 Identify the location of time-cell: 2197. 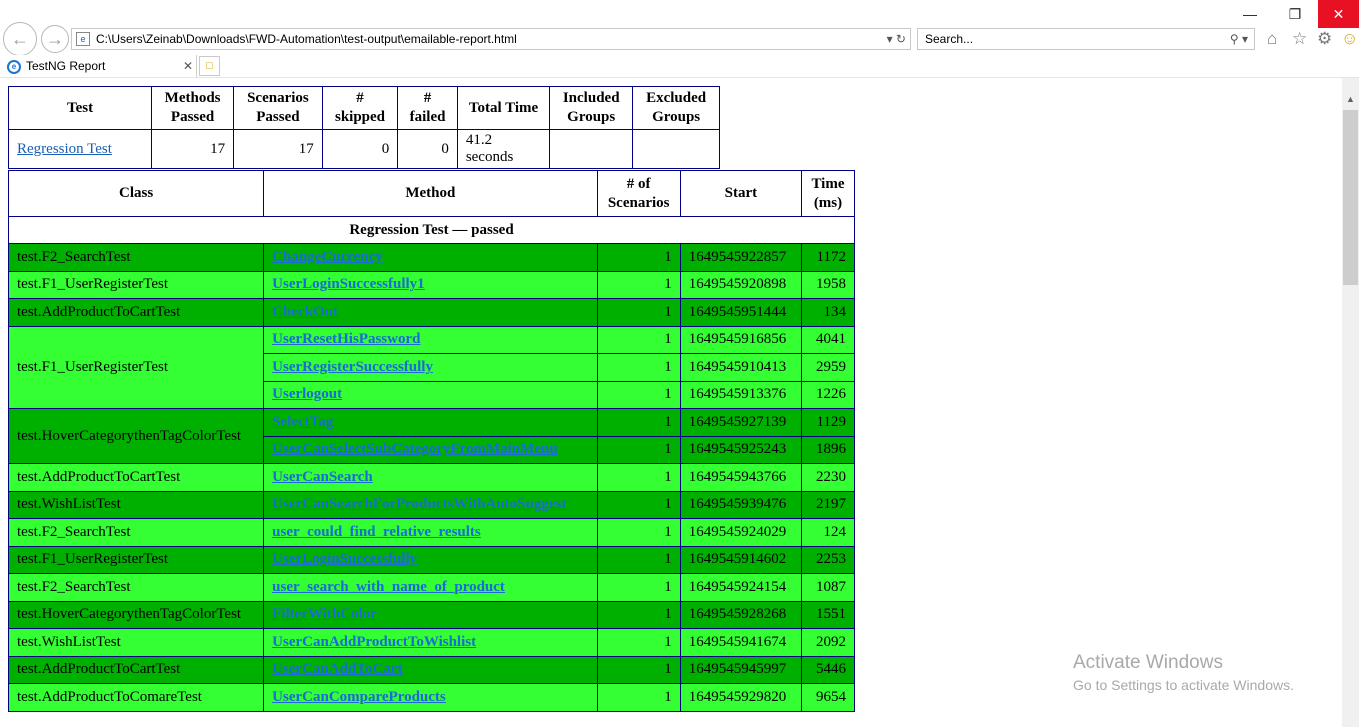
(828, 504).